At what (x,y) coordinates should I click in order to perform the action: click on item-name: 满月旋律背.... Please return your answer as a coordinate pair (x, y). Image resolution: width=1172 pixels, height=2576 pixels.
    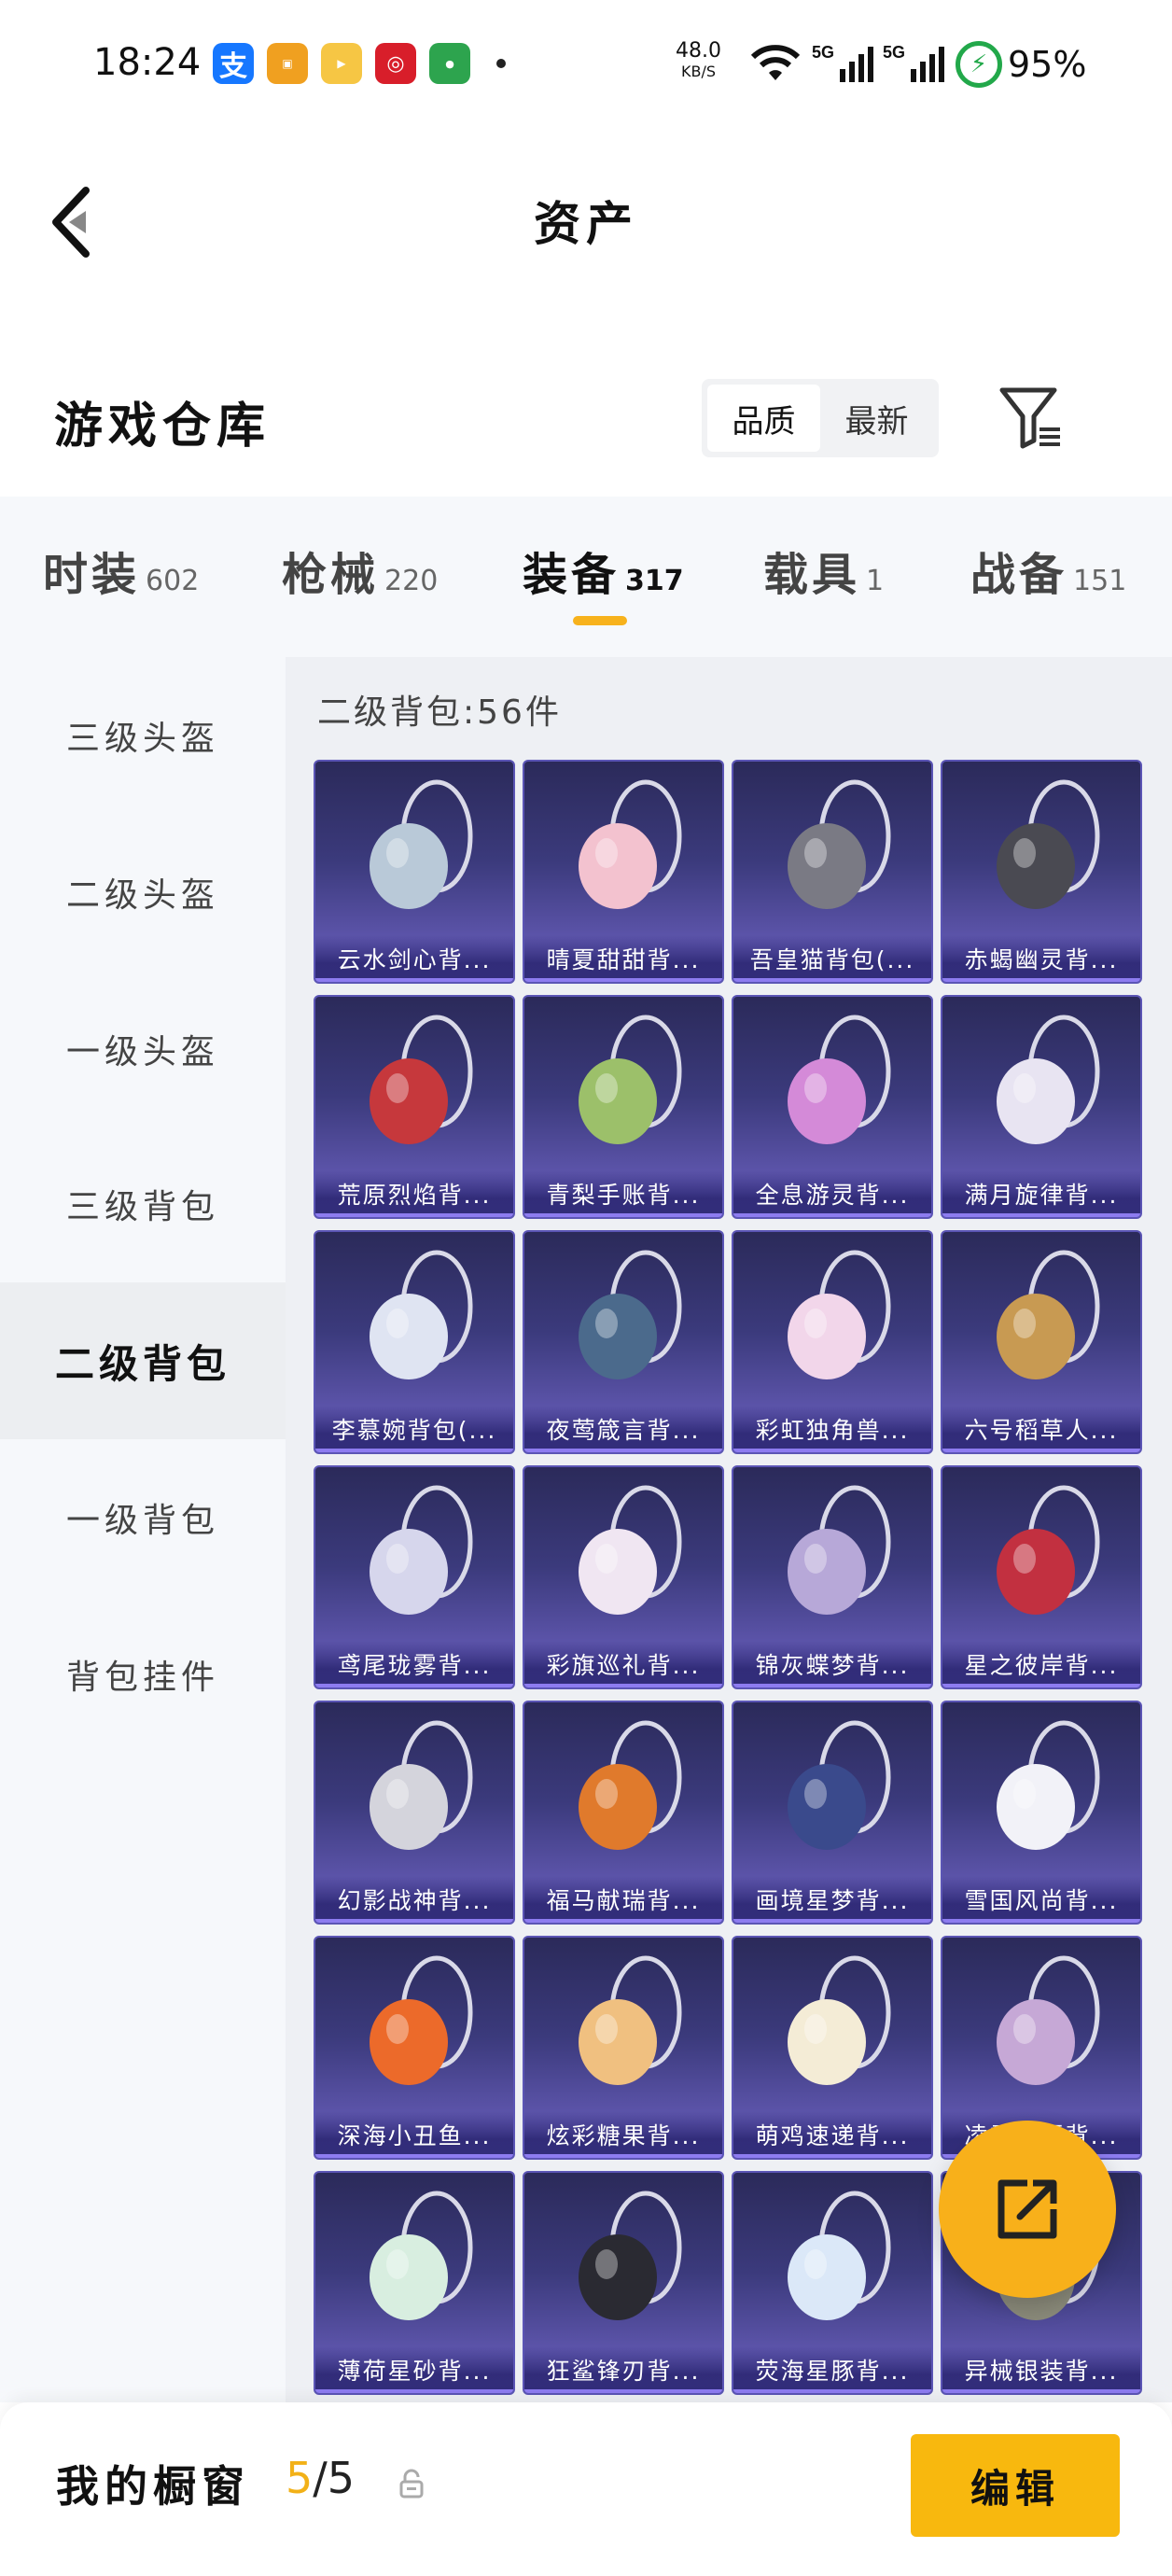
    Looking at the image, I should click on (1041, 1193).